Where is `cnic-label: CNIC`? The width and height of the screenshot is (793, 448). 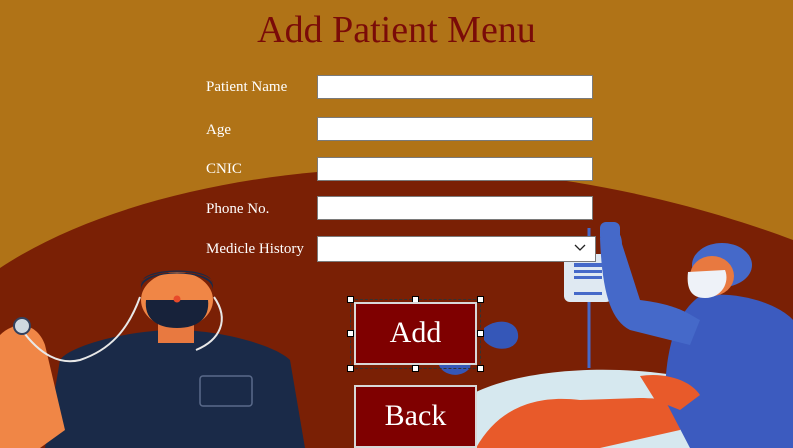 cnic-label: CNIC is located at coordinates (224, 169).